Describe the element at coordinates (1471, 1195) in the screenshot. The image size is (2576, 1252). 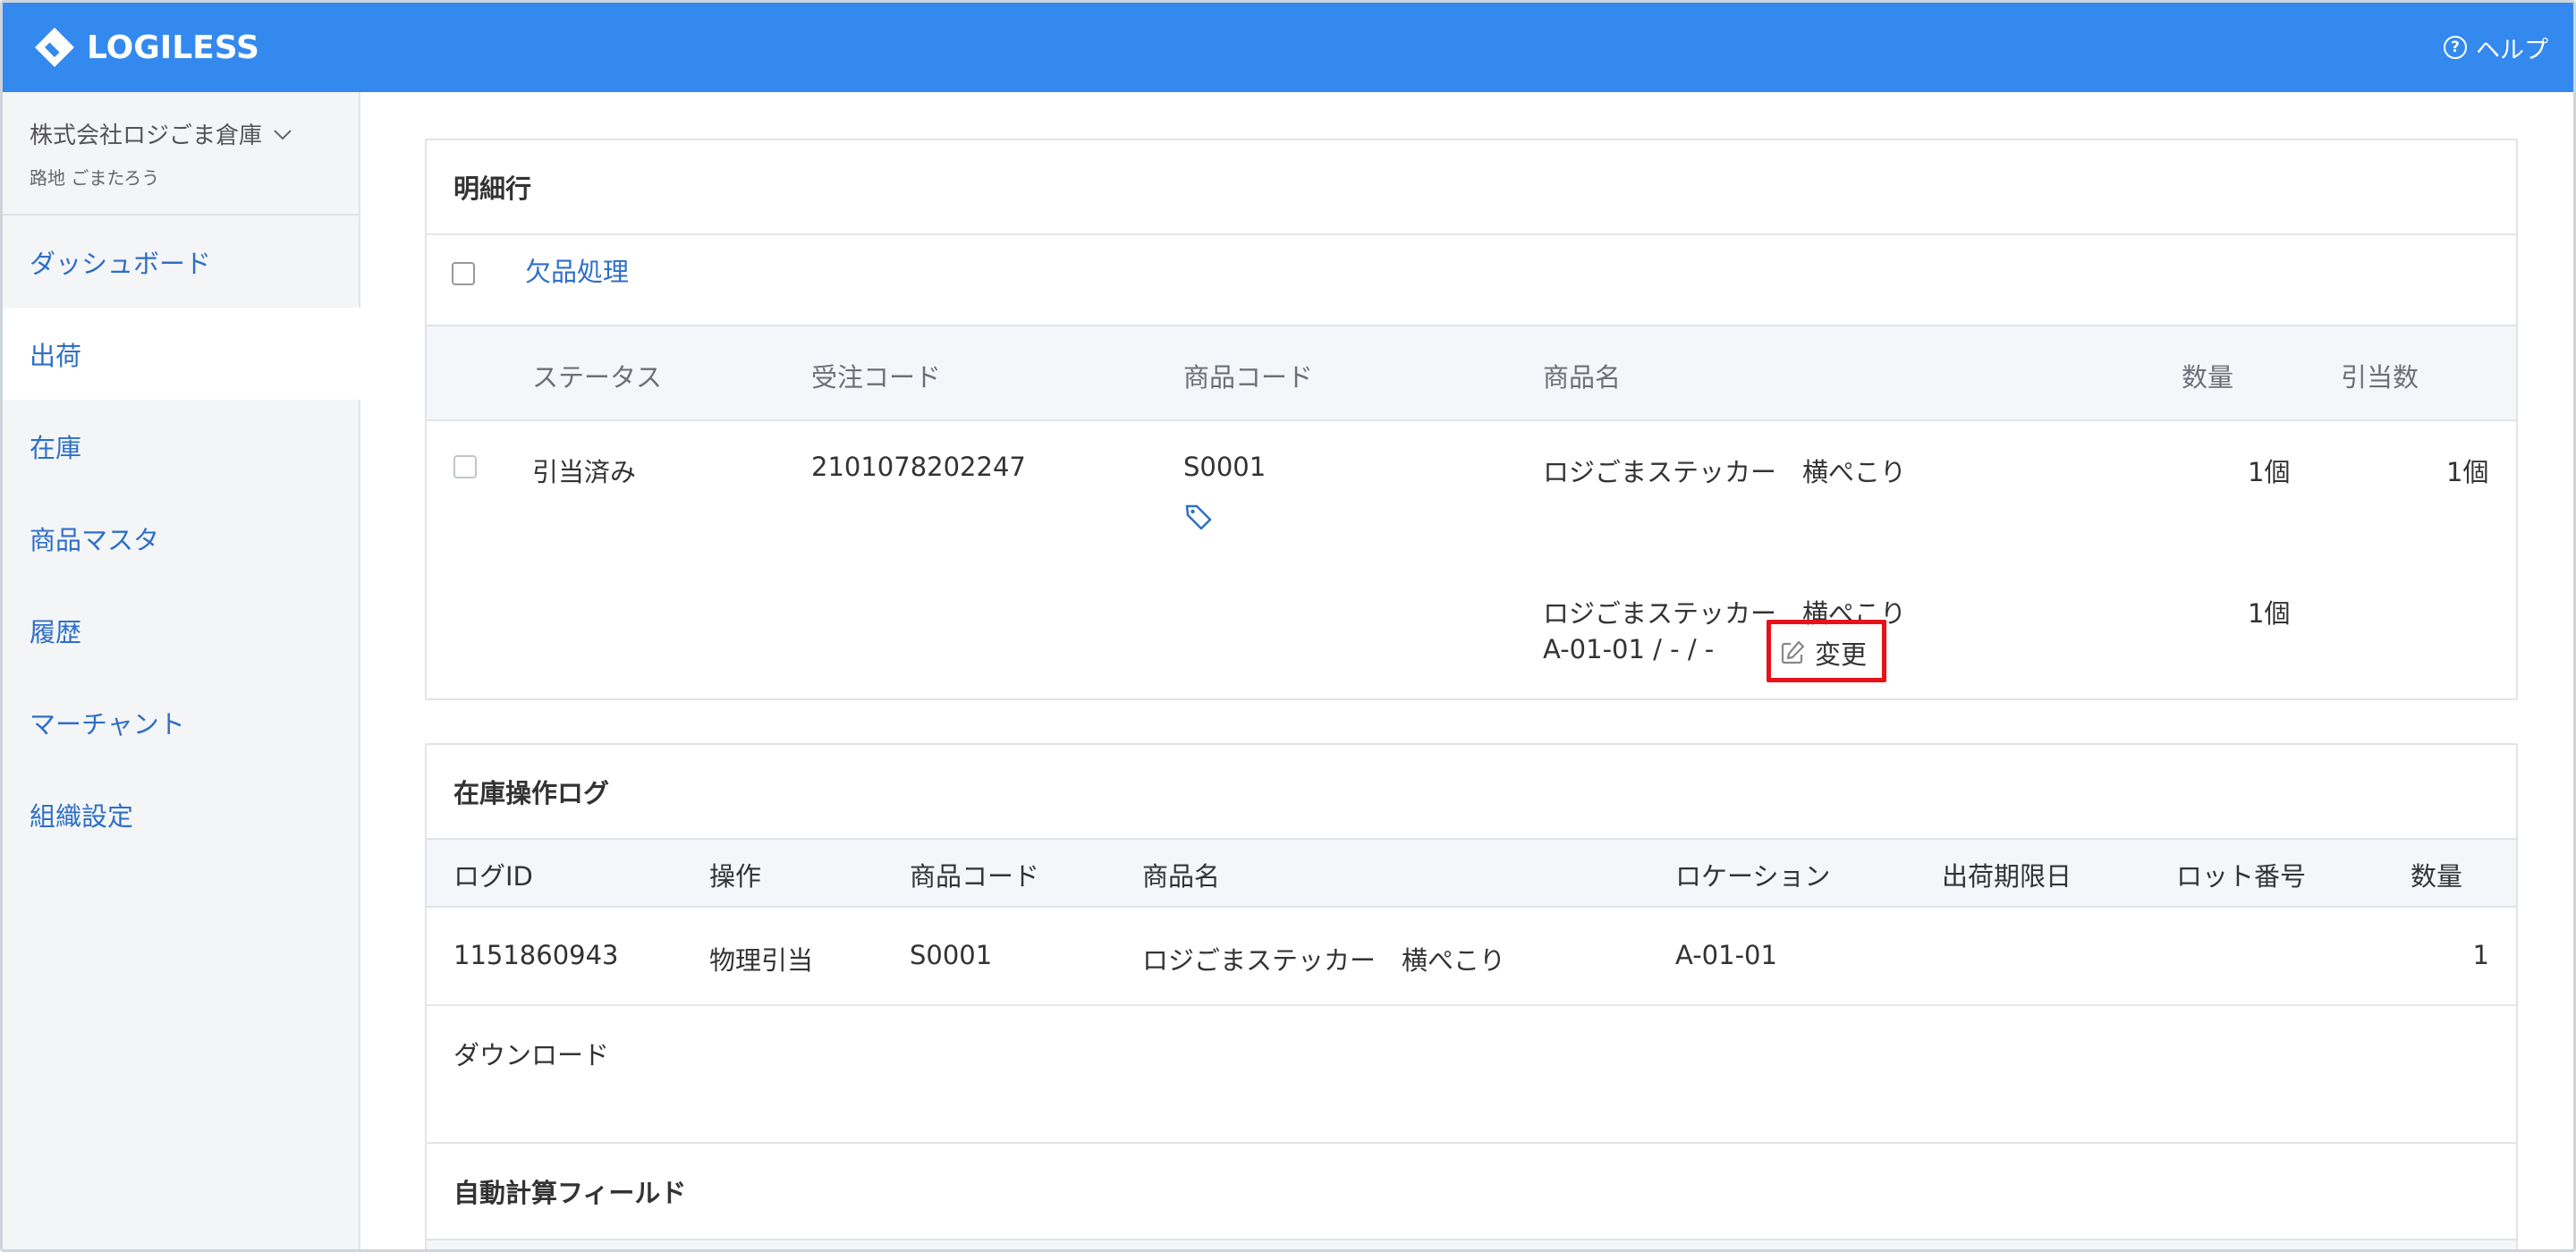
I see `auto-calc-card: 自動計算フィールド` at that location.